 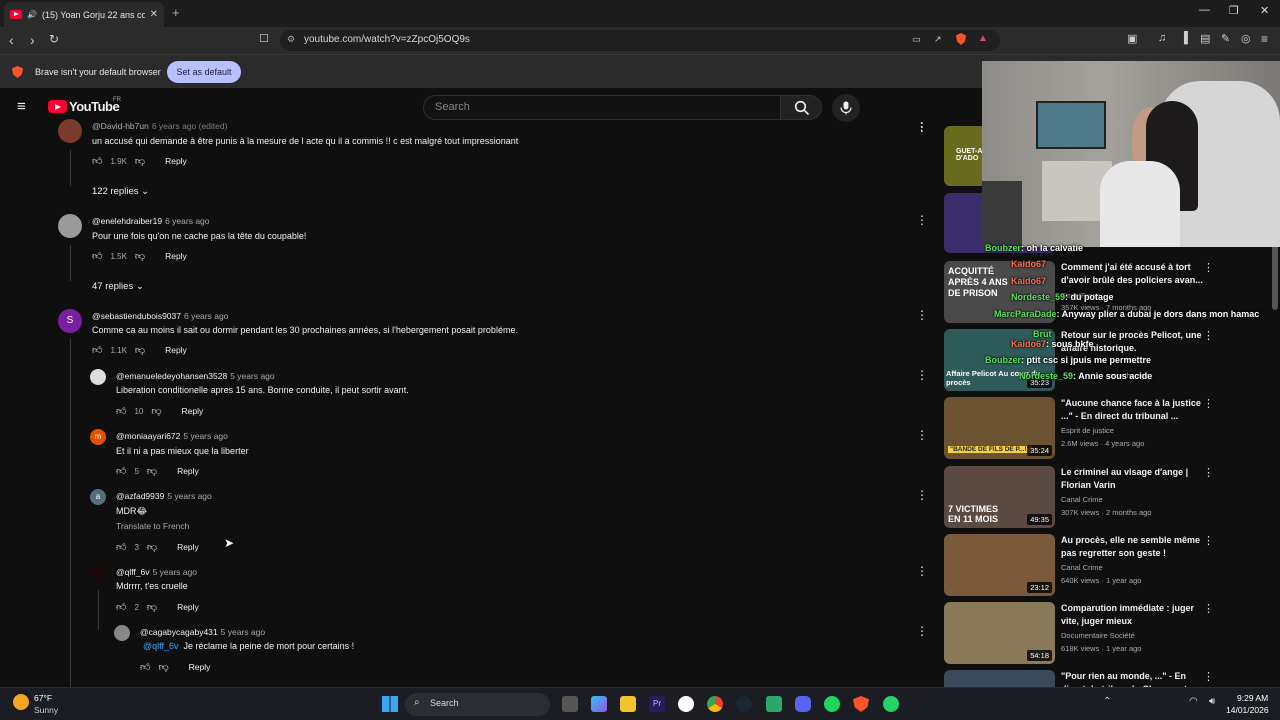 I want to click on brave-icon, so click(x=861, y=704).